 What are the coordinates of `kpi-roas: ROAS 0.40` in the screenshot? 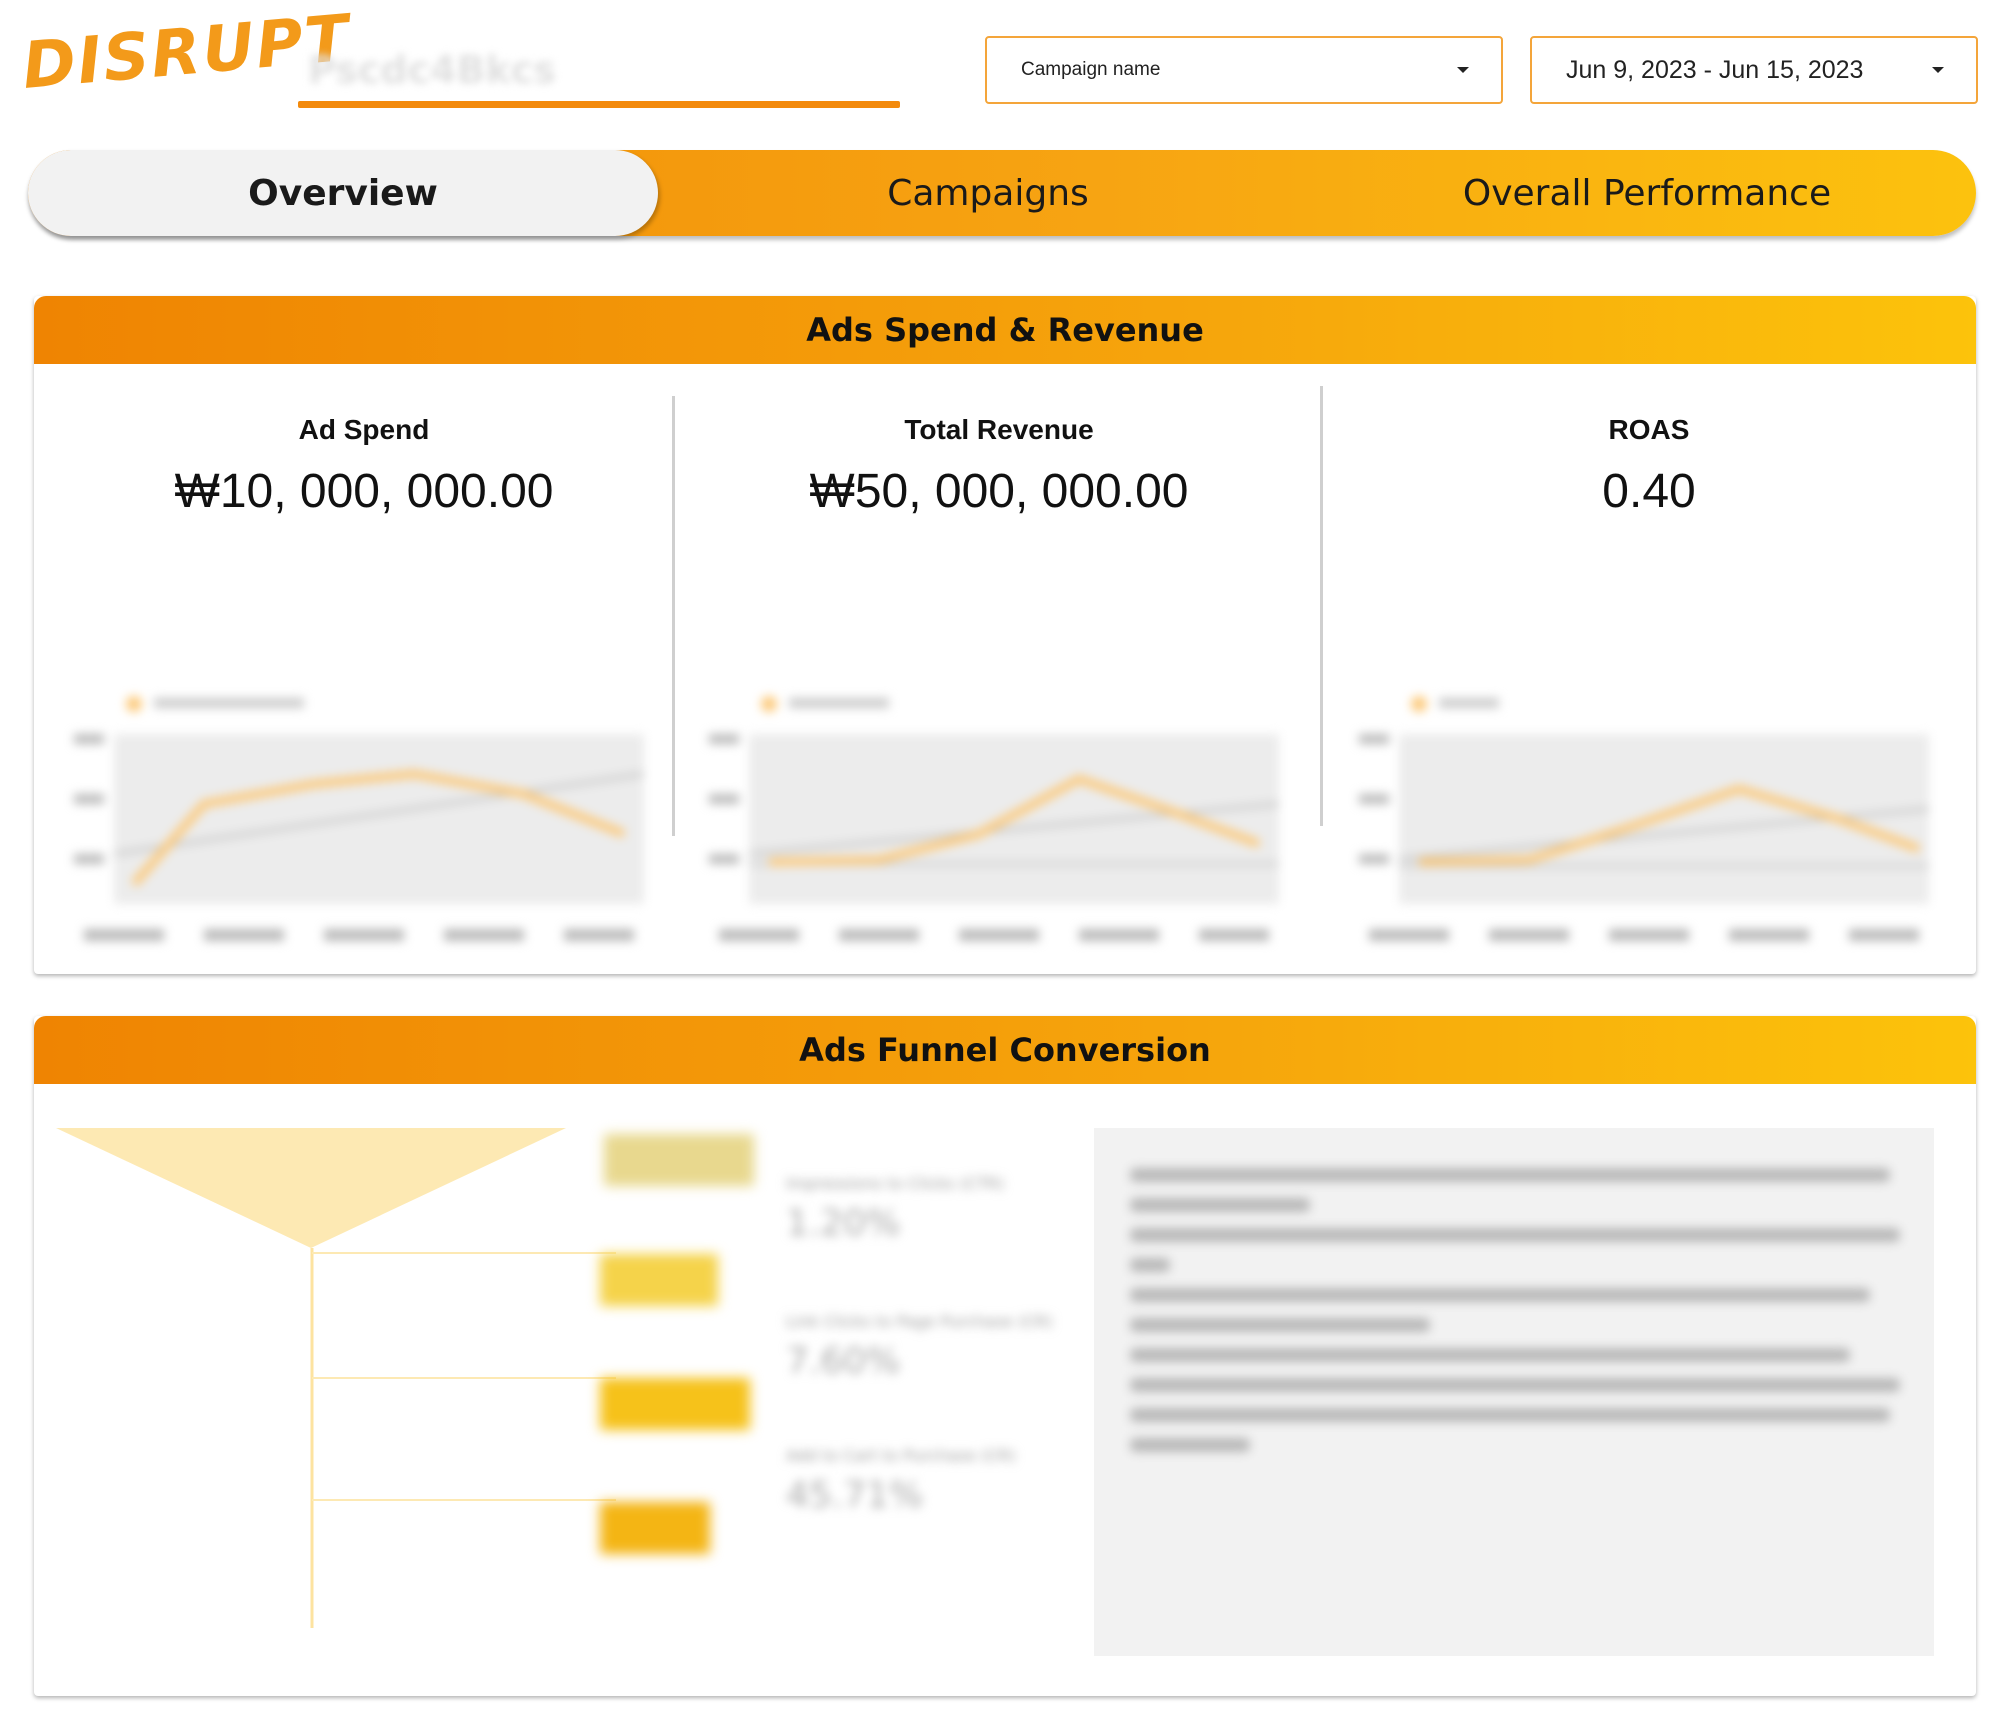 It's located at (1649, 652).